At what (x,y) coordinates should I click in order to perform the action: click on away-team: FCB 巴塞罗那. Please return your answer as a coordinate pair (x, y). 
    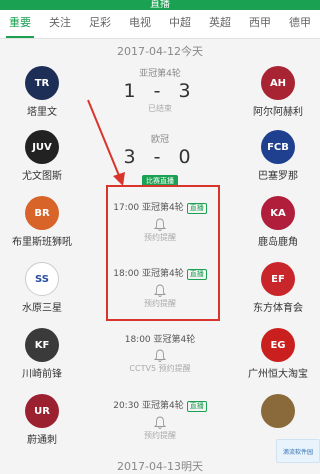
    Looking at the image, I should click on (278, 156).